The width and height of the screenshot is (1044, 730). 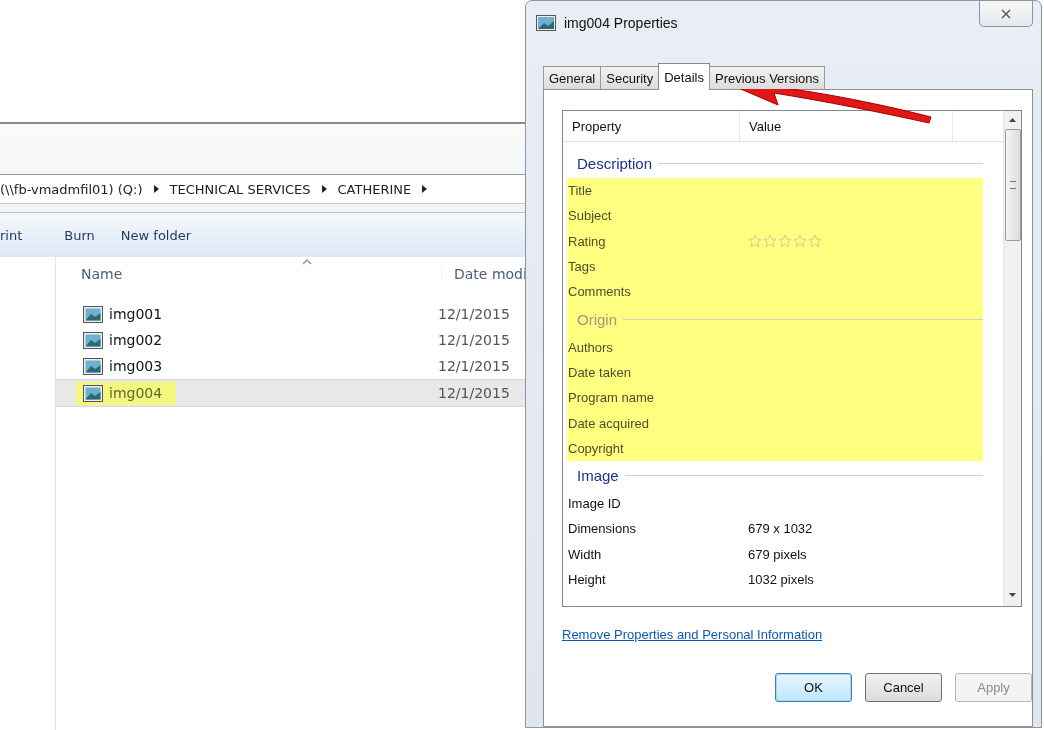 I want to click on file-row: img001 12/1/2015, so click(x=308, y=314).